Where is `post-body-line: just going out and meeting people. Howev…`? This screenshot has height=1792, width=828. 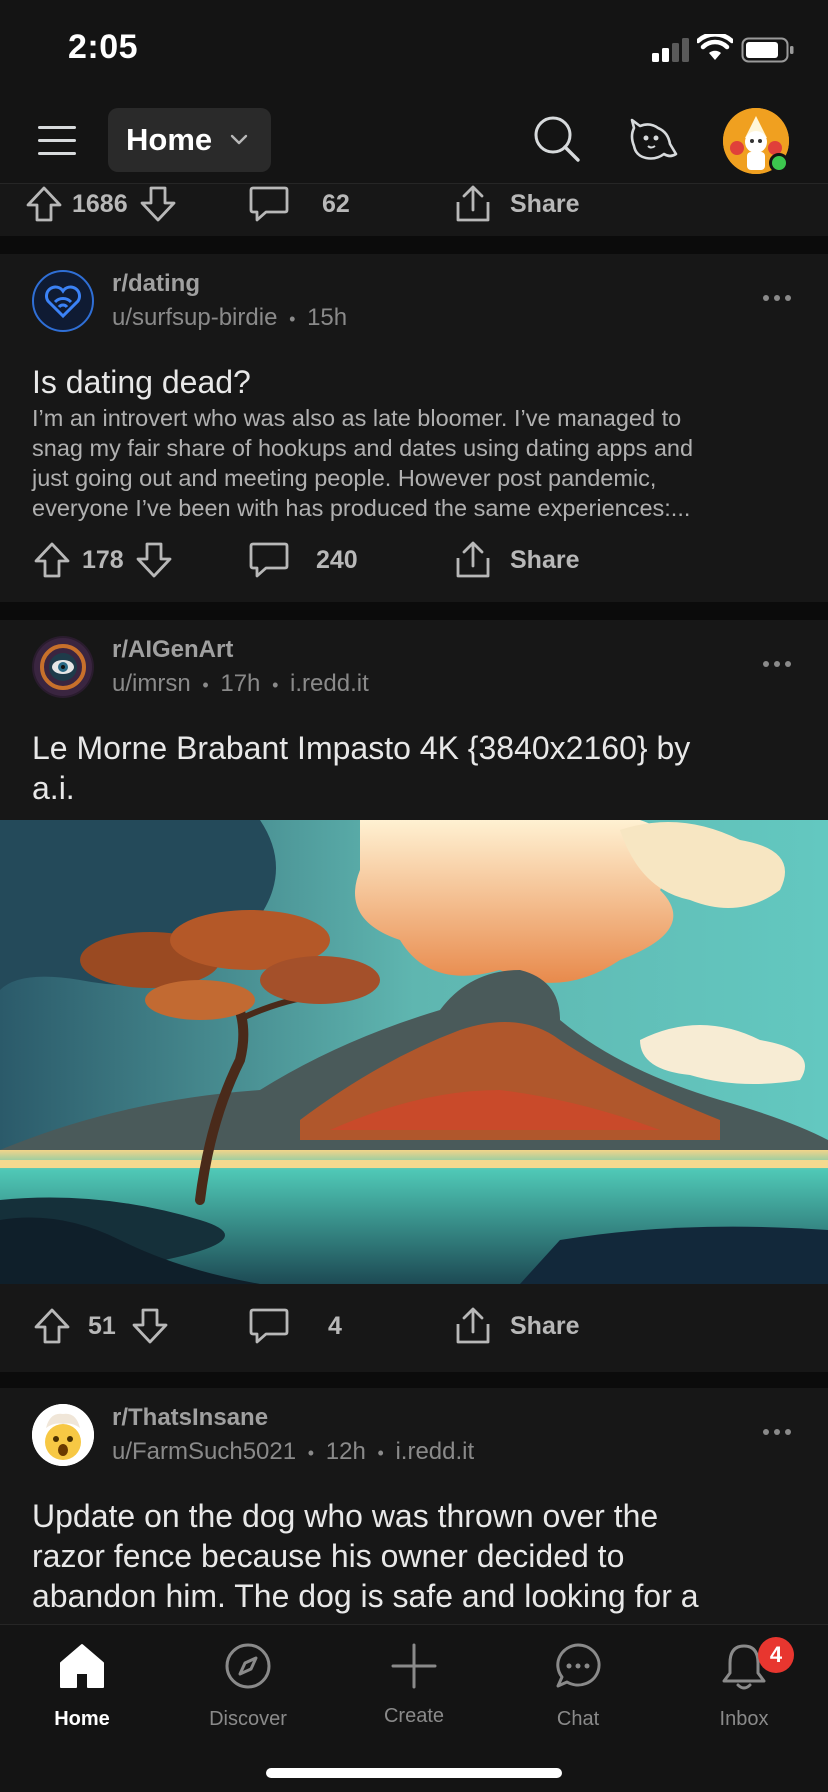
post-body-line: just going out and meeting people. Howev… is located at coordinates (344, 478).